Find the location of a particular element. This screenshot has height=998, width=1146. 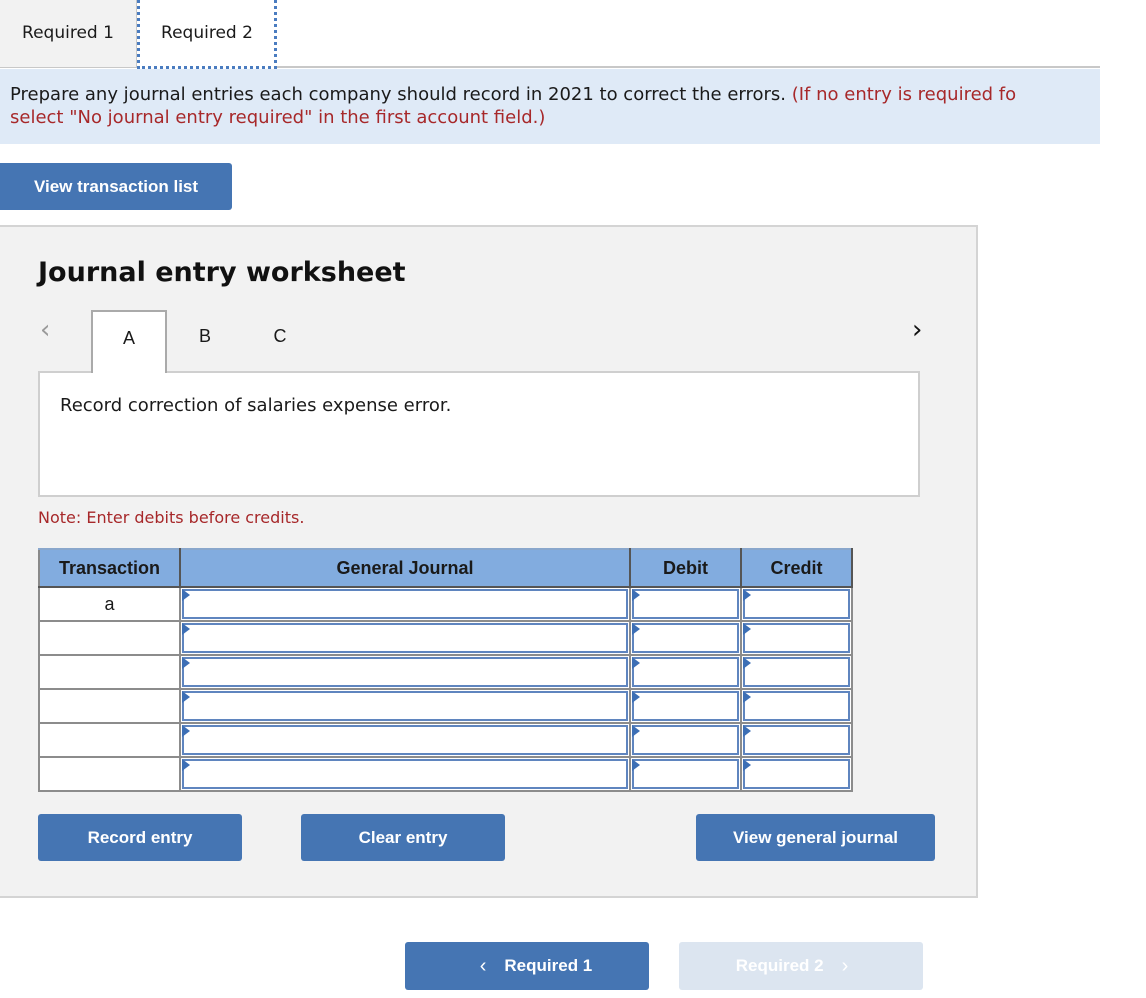

view-general-journal-button: View general journal is located at coordinates (815, 837).